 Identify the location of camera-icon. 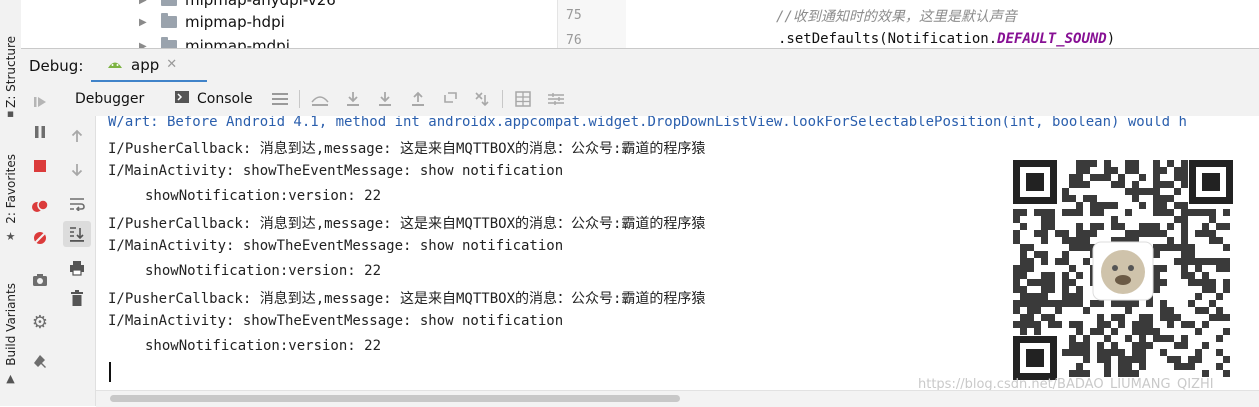
(40, 280).